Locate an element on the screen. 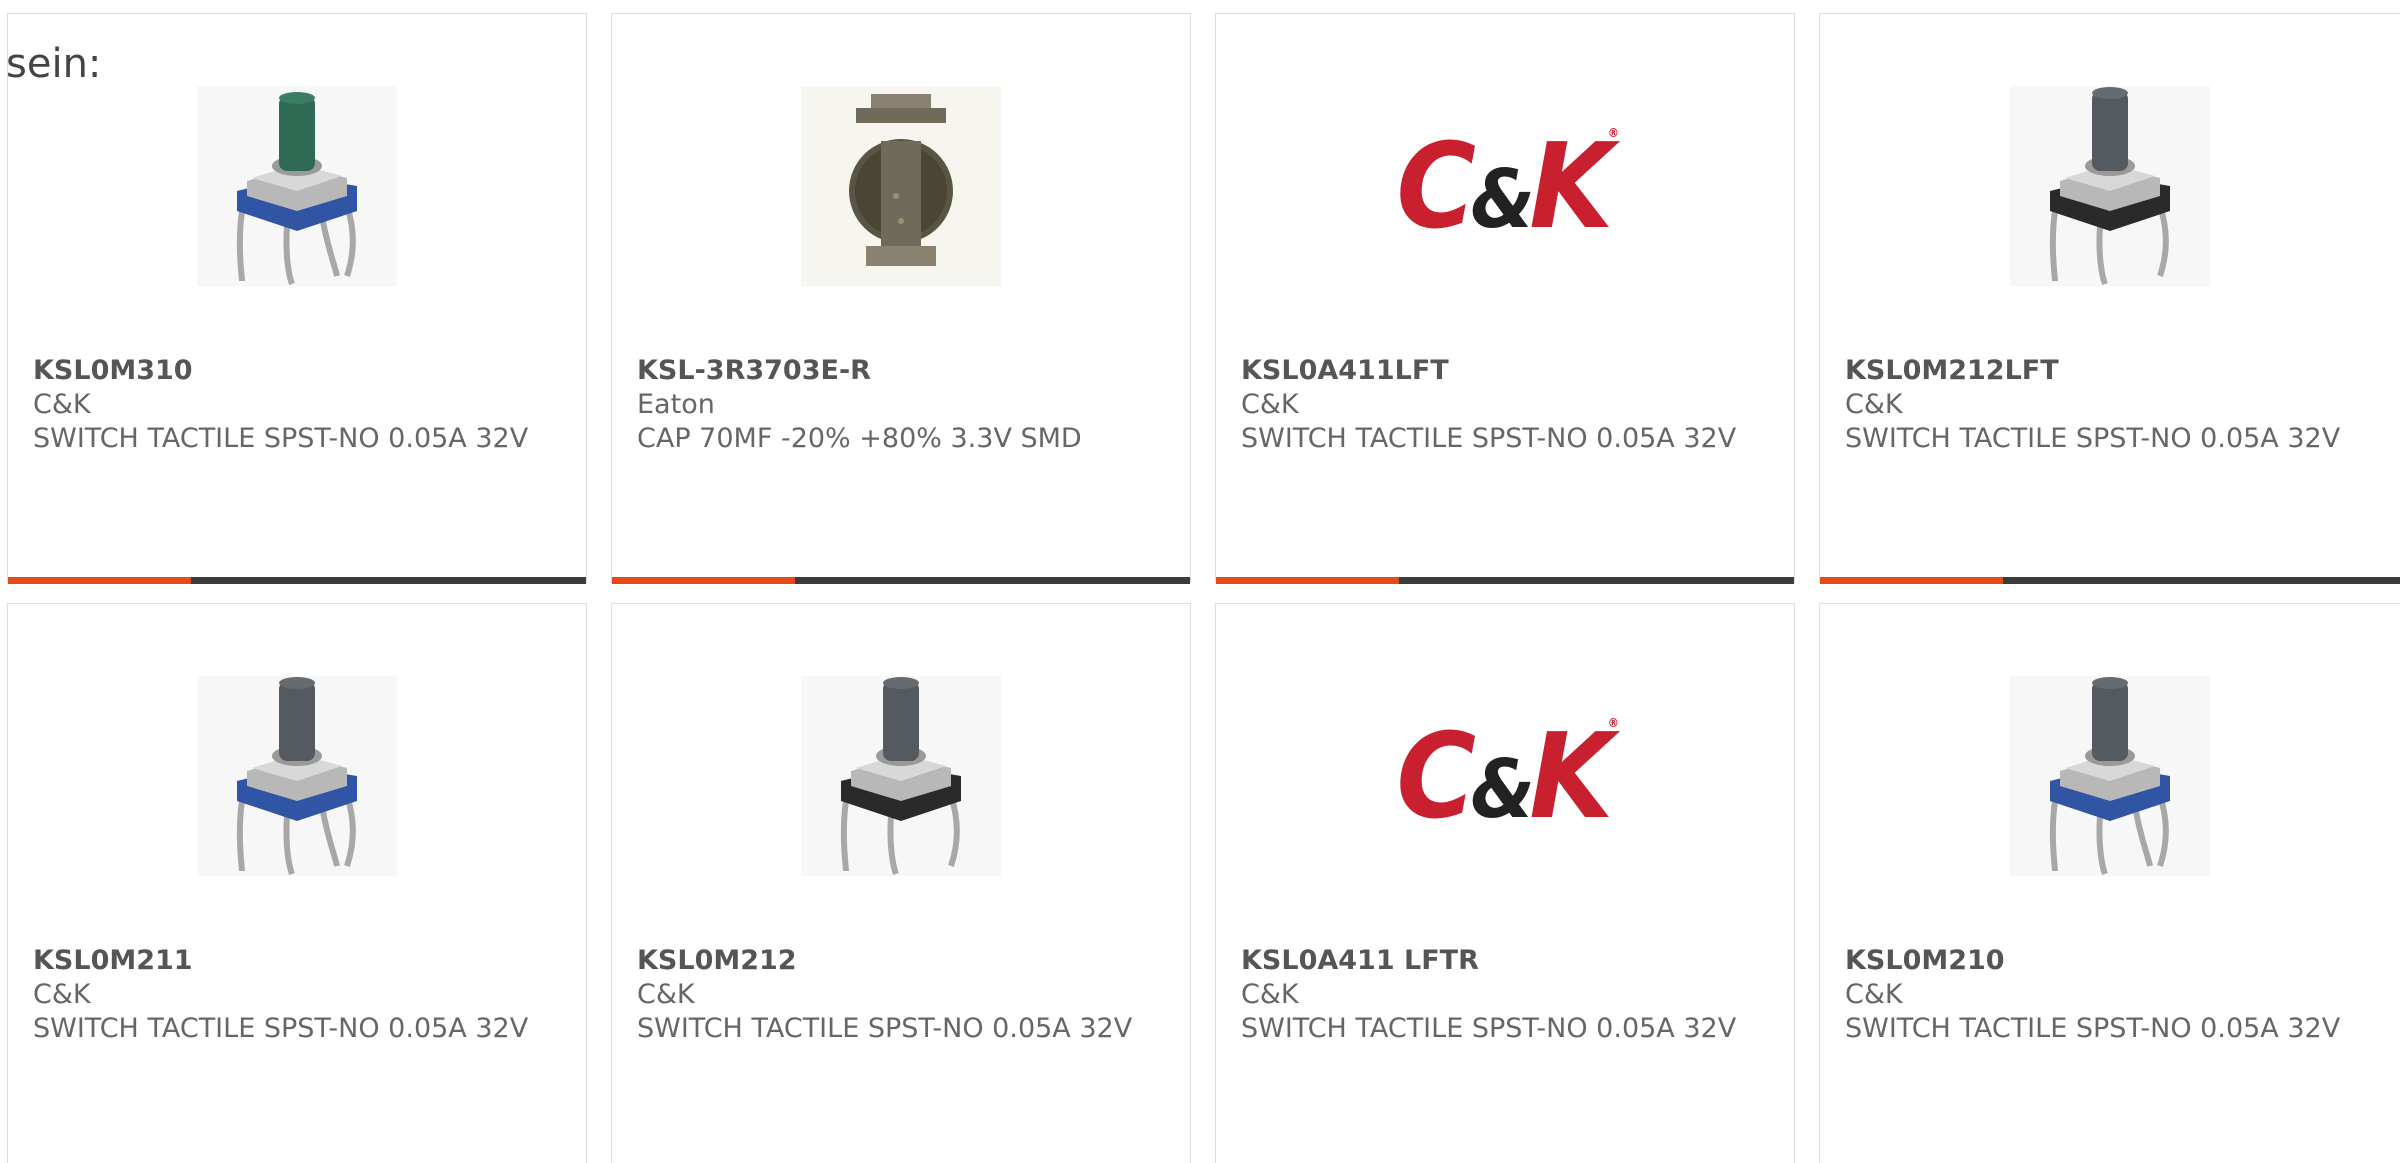  product-mpn: KSL0M210 is located at coordinates (2112, 961).